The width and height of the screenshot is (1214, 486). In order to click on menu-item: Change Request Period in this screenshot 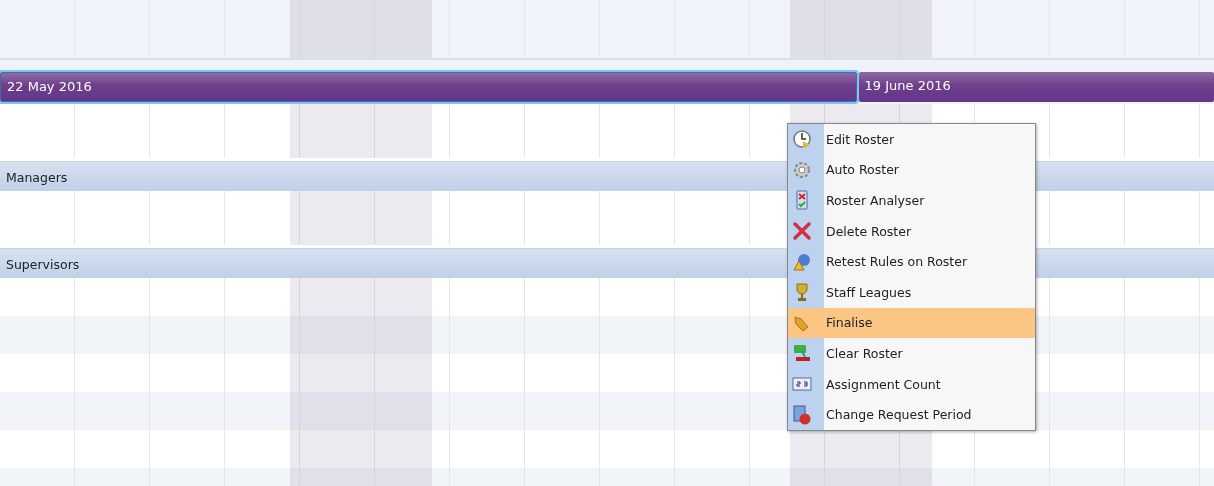, I will do `click(911, 414)`.